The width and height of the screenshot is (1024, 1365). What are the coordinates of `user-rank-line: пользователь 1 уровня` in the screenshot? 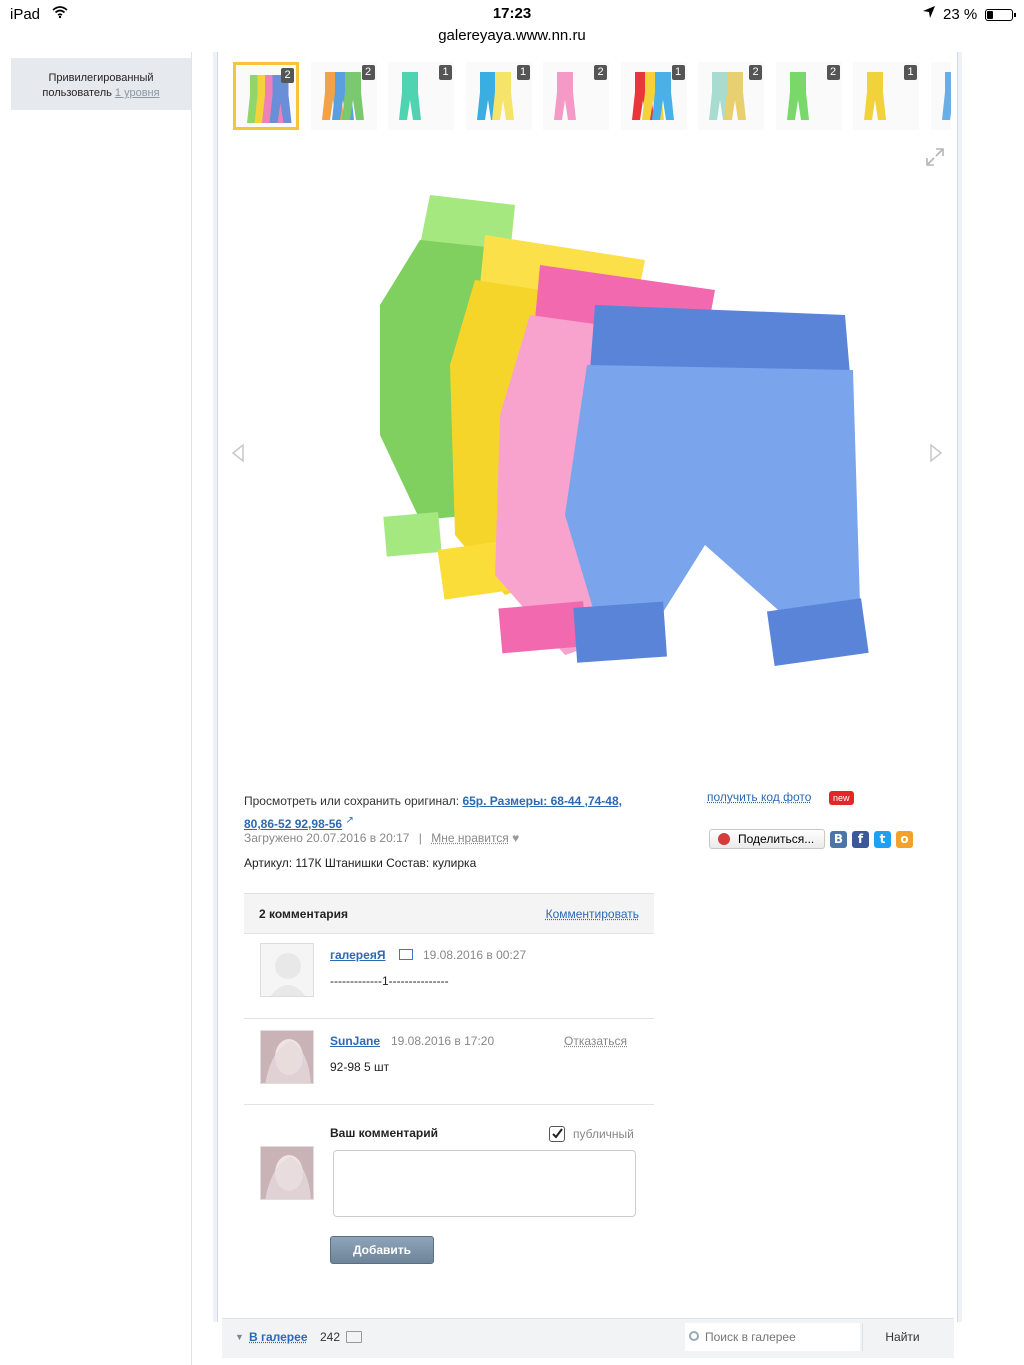 It's located at (101, 93).